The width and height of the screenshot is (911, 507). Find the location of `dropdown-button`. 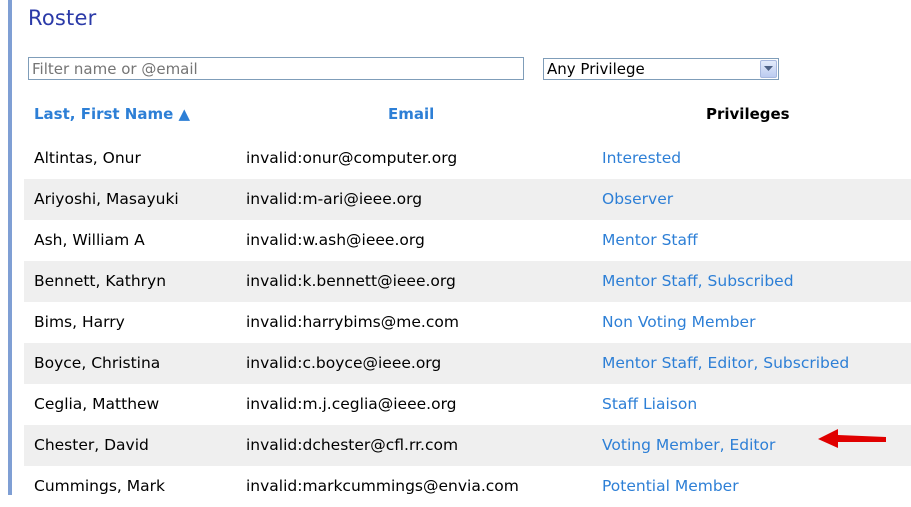

dropdown-button is located at coordinates (768, 69).